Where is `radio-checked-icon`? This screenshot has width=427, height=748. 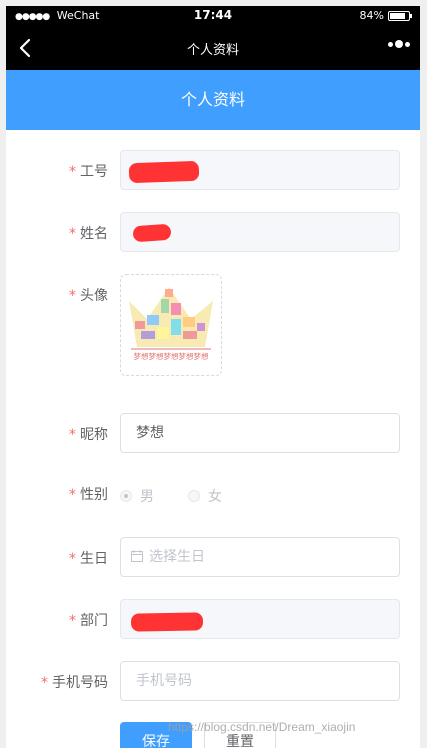
radio-checked-icon is located at coordinates (126, 496).